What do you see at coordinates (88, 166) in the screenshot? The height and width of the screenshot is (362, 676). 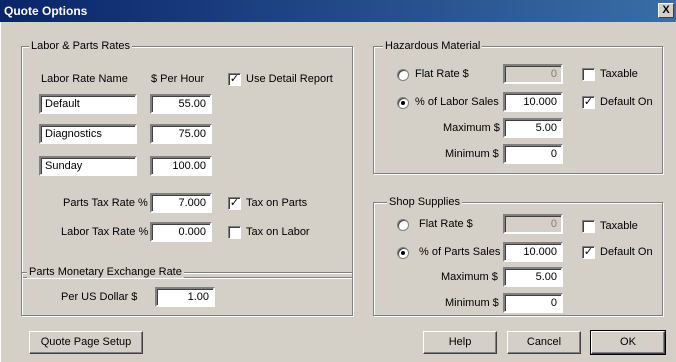 I see `labor-rate-name-input-3: Sunday` at bounding box center [88, 166].